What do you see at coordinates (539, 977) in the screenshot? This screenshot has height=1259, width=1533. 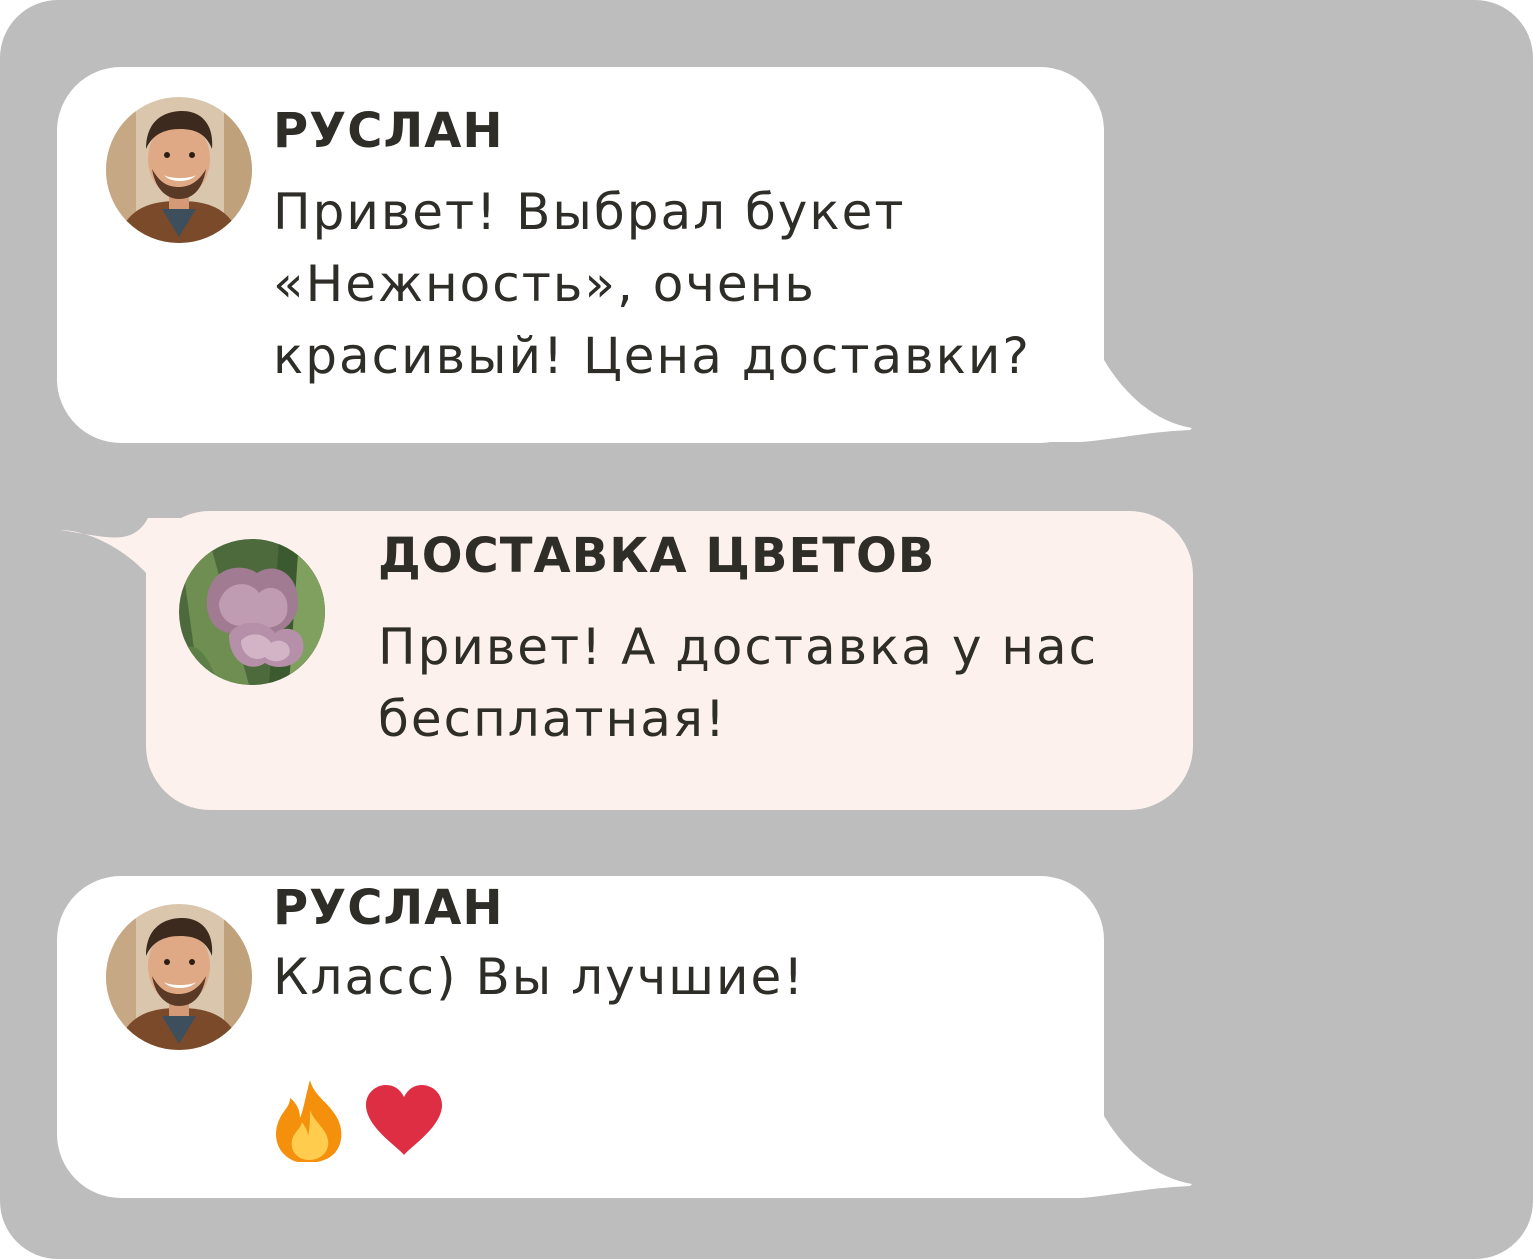 I see `message-text: Класс) Вы лучшие!` at bounding box center [539, 977].